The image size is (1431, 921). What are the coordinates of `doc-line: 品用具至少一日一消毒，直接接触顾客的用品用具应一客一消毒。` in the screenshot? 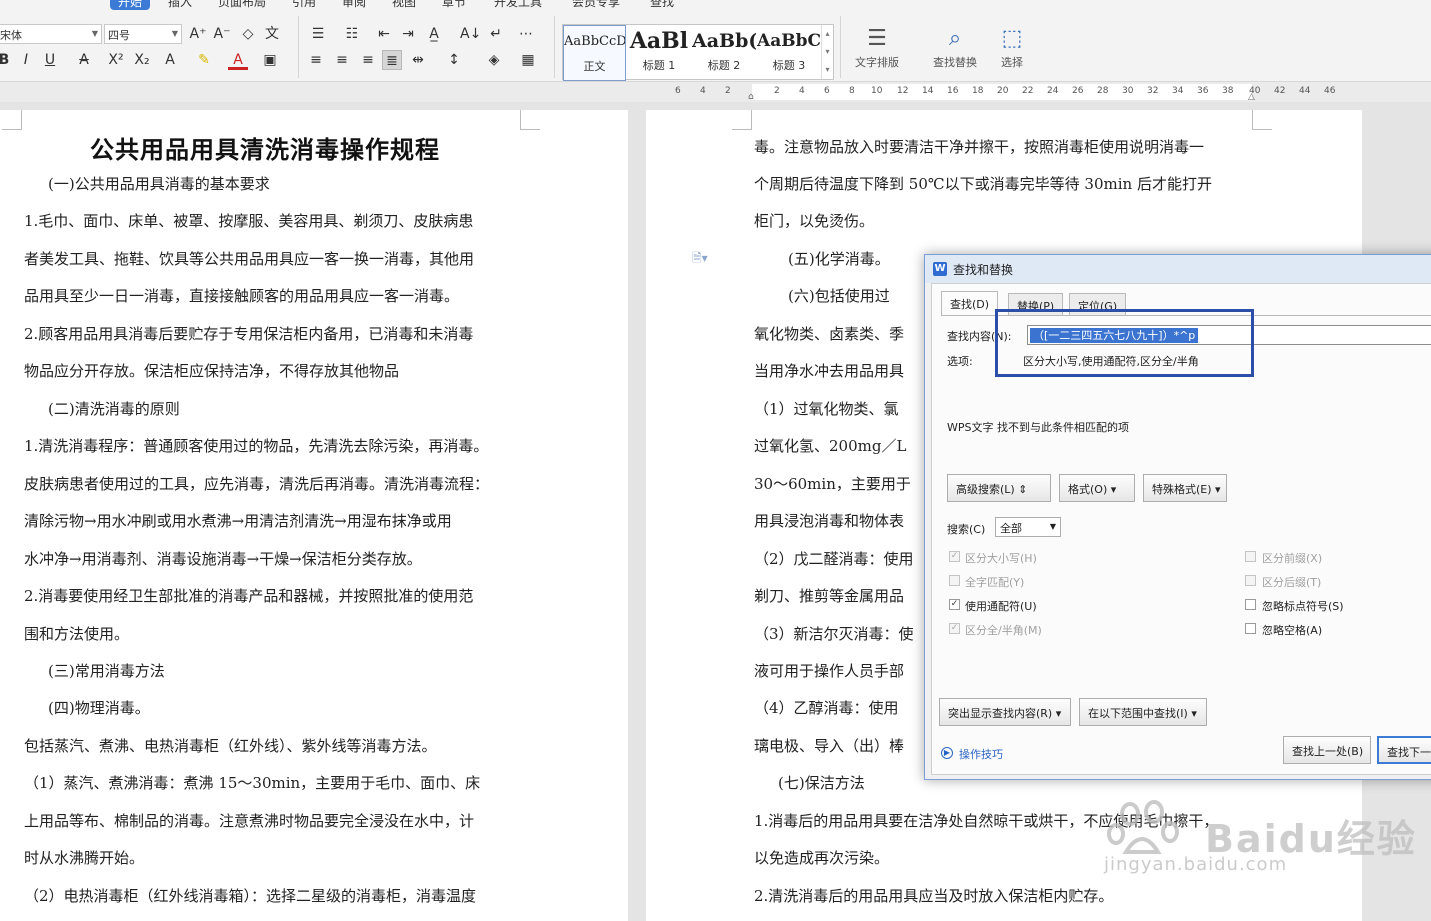 It's located at (242, 296).